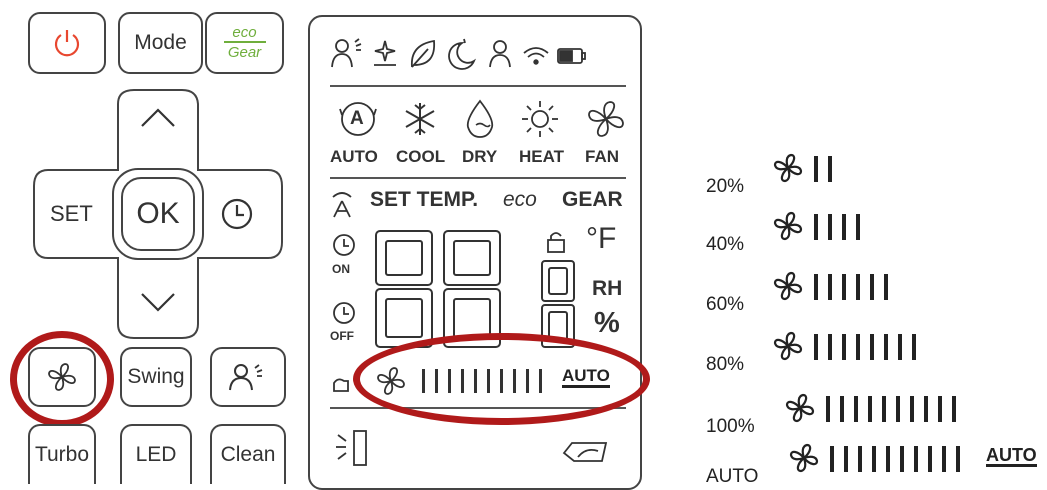  I want to click on ok-button-label: OK, so click(158, 214).